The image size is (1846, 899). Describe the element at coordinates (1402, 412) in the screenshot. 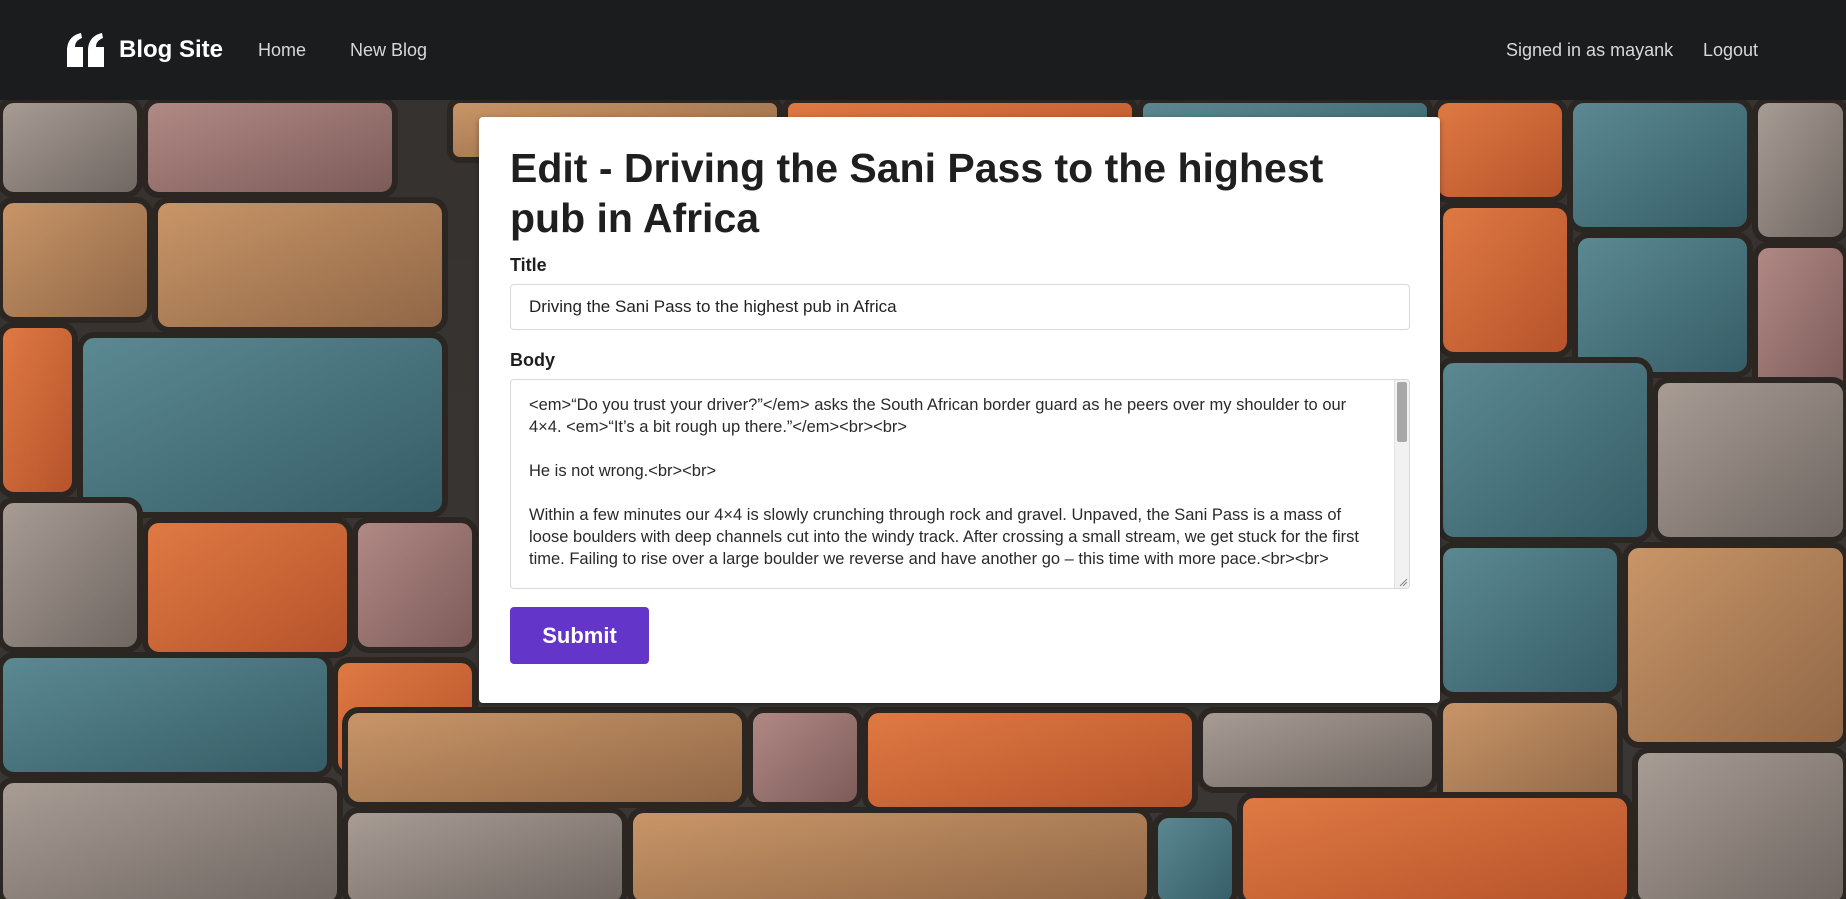

I see `body-scrollbar-thumb` at that location.